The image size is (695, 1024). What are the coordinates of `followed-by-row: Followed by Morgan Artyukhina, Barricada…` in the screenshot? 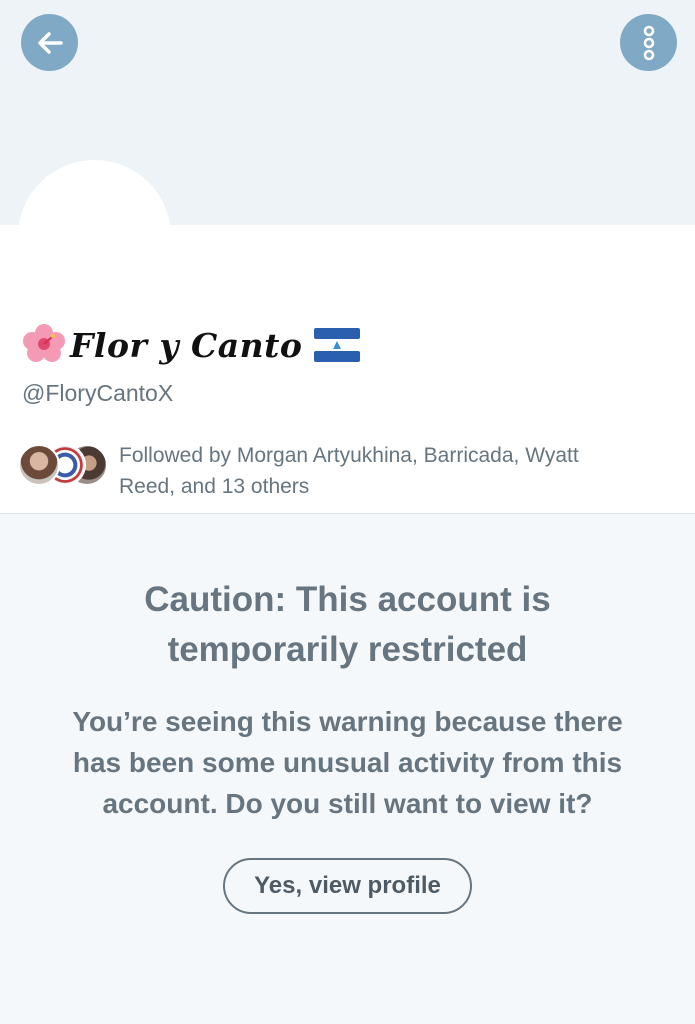 It's located at (328, 471).